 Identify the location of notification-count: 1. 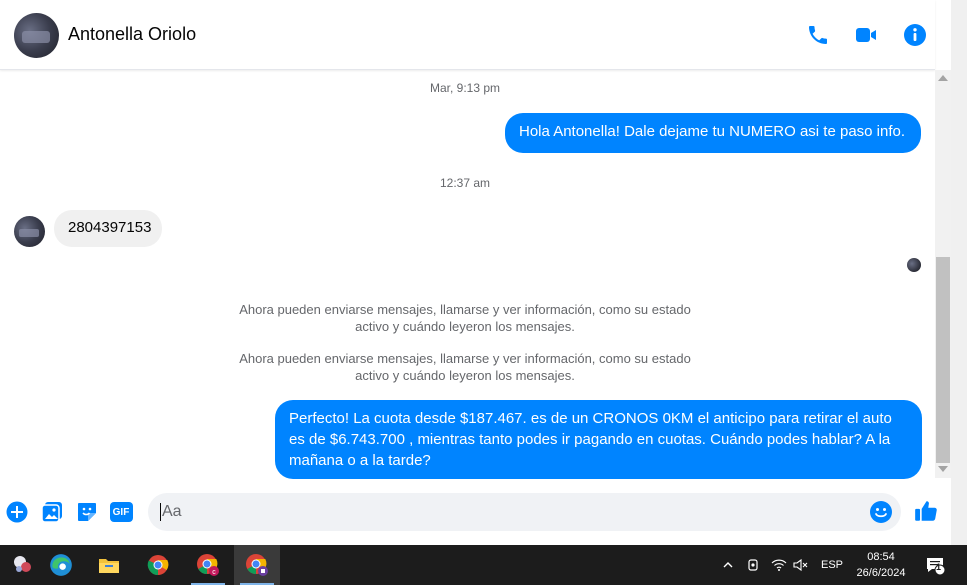
(939, 567).